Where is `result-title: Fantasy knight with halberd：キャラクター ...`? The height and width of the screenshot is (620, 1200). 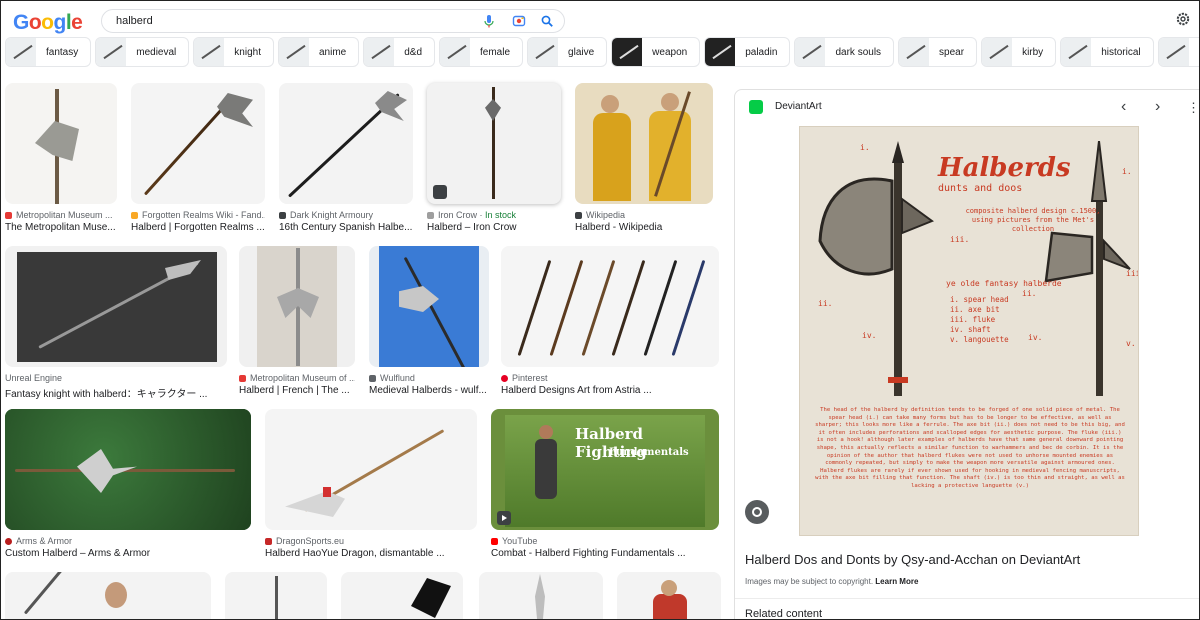
result-title: Fantasy knight with halberd：キャラクター ... is located at coordinates (116, 392).